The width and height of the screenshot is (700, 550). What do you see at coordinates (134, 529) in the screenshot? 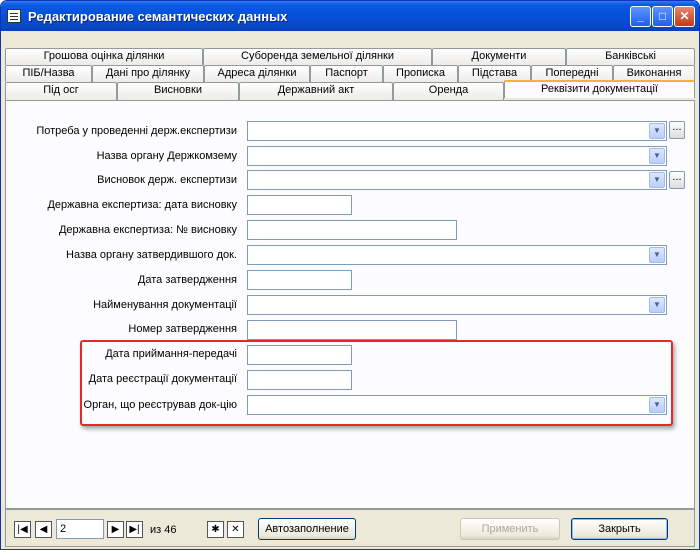
I see `last-record-button: ▶|` at bounding box center [134, 529].